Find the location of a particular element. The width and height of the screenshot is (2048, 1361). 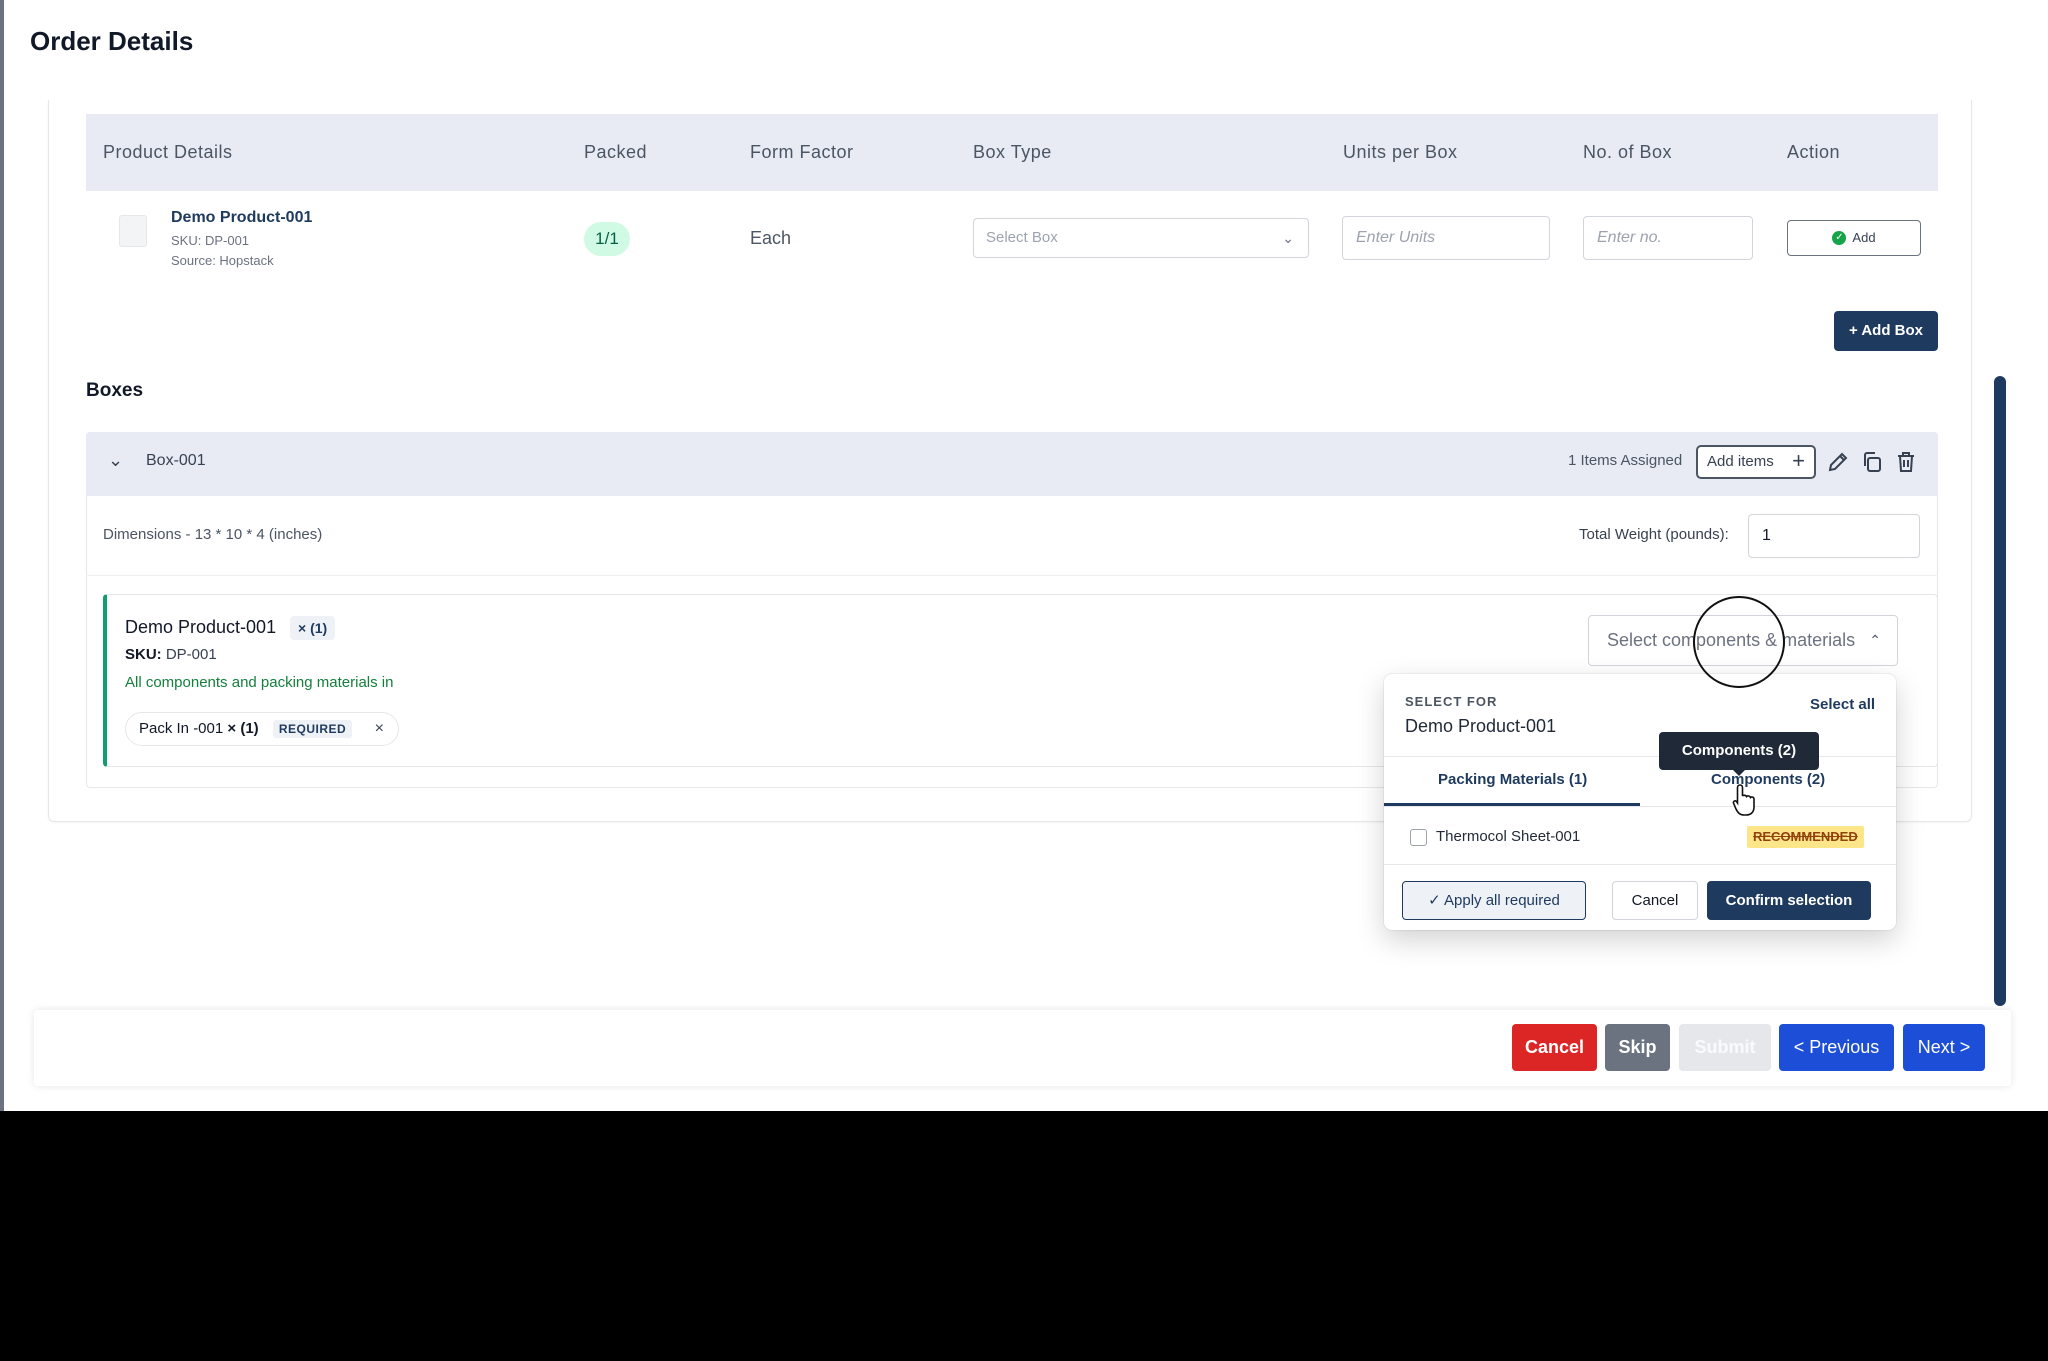

dropdown-cancel-button: Cancel is located at coordinates (1655, 900).